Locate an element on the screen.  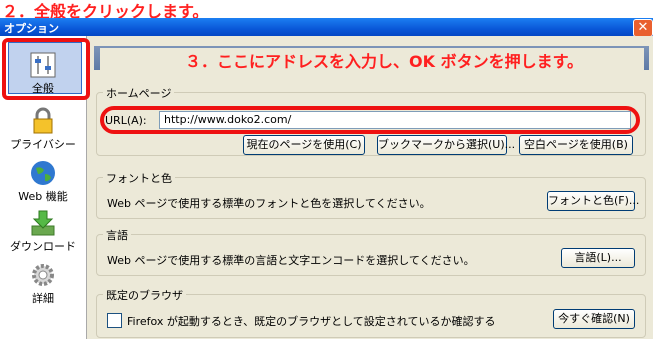
sidebar-item-label: 詳細 is located at coordinates (43, 298).